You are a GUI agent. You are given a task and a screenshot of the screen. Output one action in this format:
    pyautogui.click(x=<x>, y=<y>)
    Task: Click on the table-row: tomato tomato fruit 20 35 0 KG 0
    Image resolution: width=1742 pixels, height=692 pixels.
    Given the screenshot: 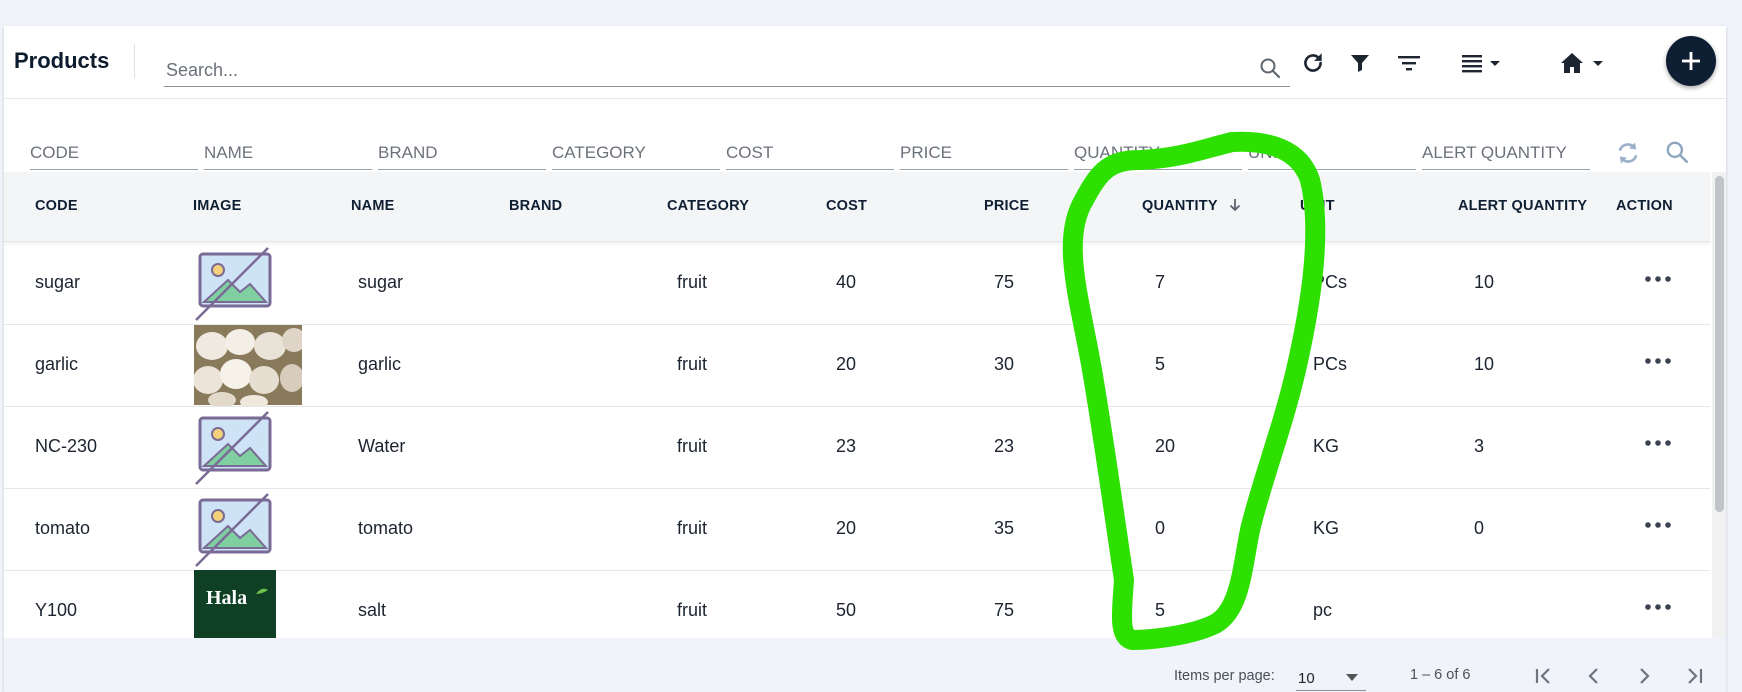 What is the action you would take?
    pyautogui.click(x=857, y=529)
    